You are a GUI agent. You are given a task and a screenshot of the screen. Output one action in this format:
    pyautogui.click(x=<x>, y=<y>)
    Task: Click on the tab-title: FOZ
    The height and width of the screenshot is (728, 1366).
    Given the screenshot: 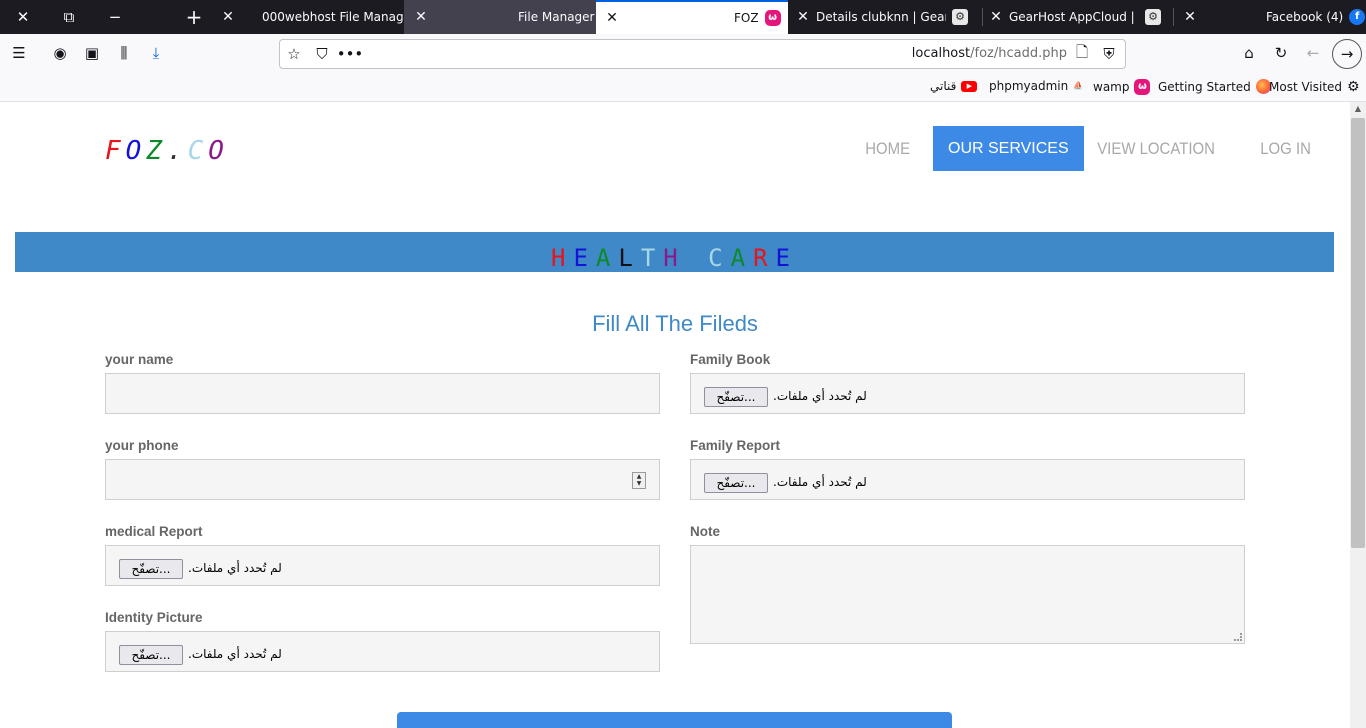 What is the action you would take?
    pyautogui.click(x=746, y=18)
    